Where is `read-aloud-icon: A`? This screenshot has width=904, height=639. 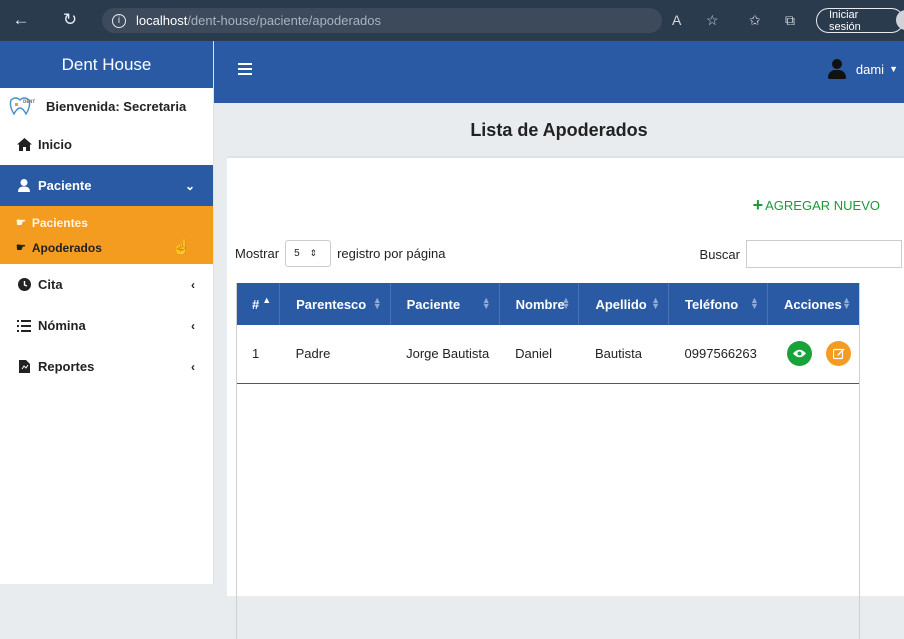
read-aloud-icon: A is located at coordinates (676, 20).